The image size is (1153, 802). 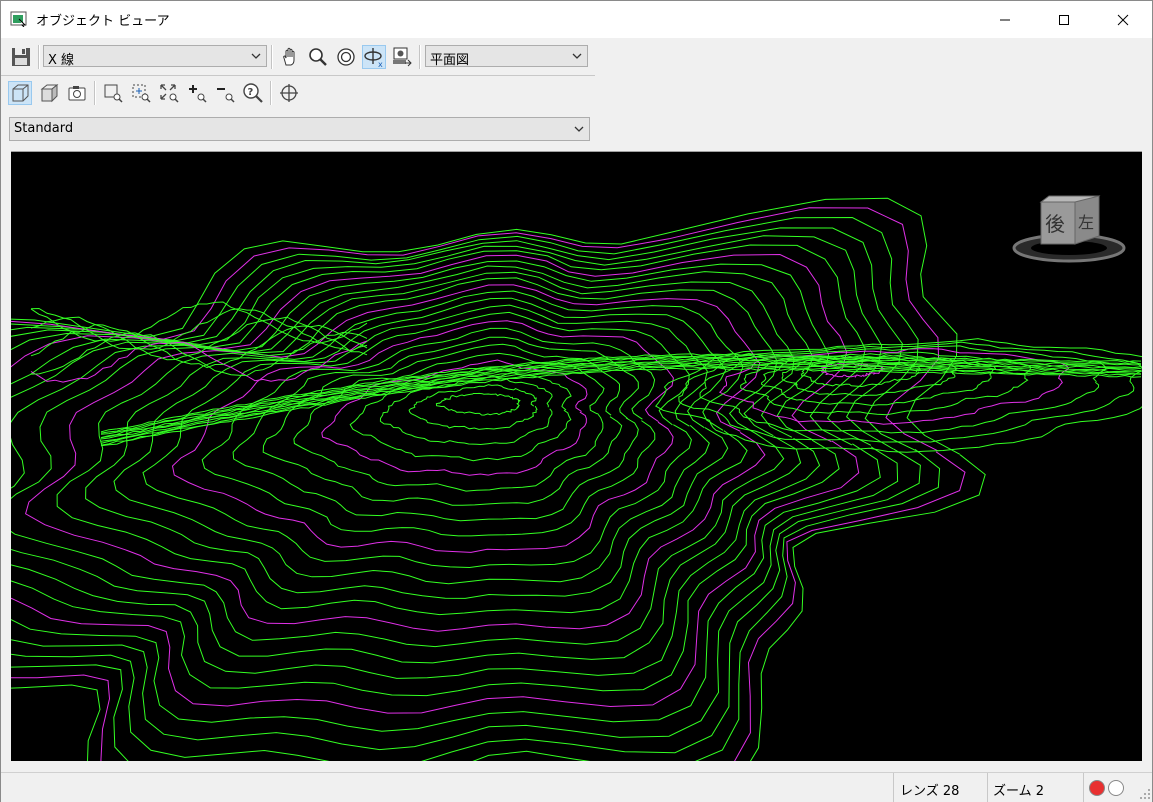 I want to click on visual-style-value: Standard, so click(x=44, y=128).